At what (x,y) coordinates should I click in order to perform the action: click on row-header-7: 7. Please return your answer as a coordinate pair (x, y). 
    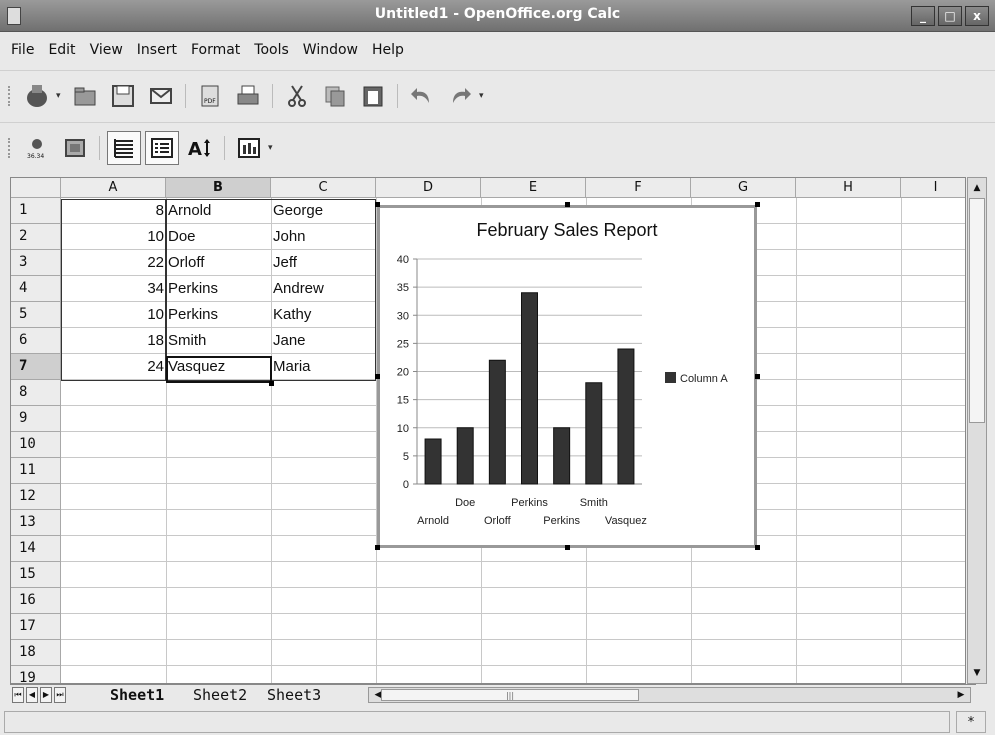
    Looking at the image, I should click on (36, 367).